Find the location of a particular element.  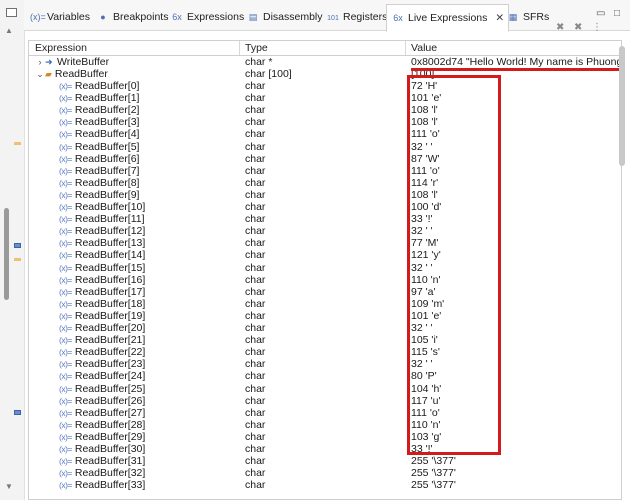

table-row: (x)= ReadBuffer[23] char 32 ' ' is located at coordinates (325, 364).